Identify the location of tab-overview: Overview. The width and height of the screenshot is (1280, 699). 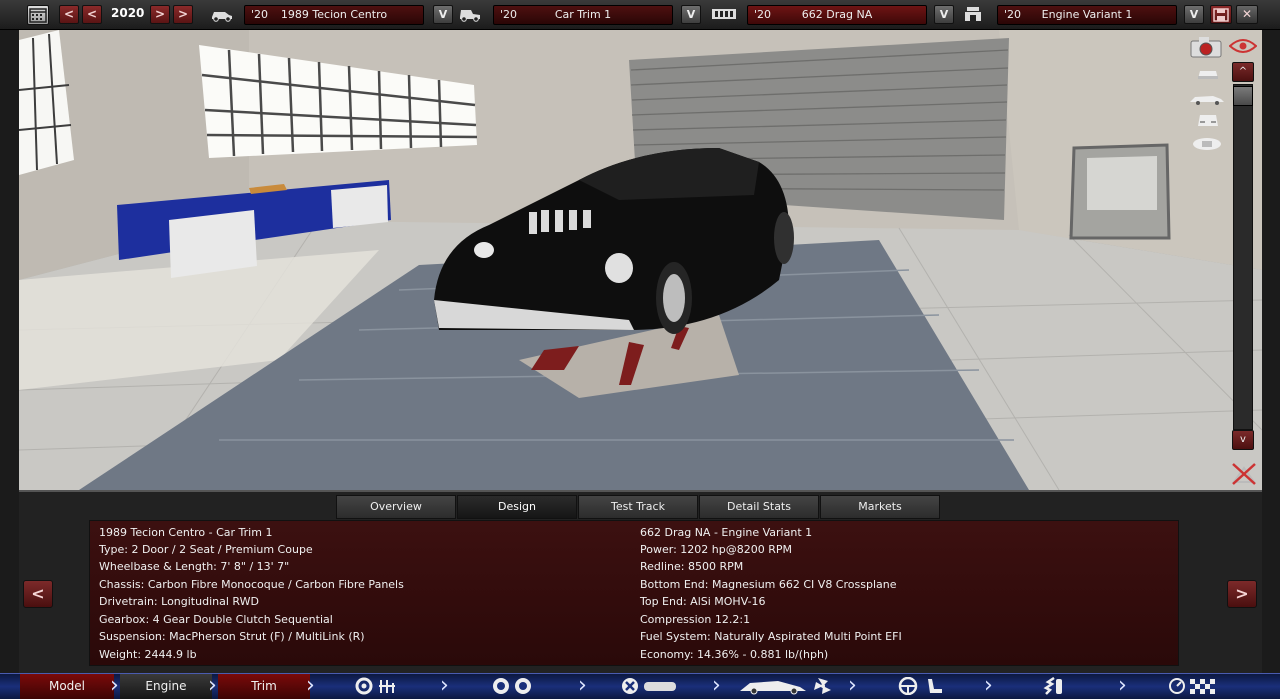
(396, 507).